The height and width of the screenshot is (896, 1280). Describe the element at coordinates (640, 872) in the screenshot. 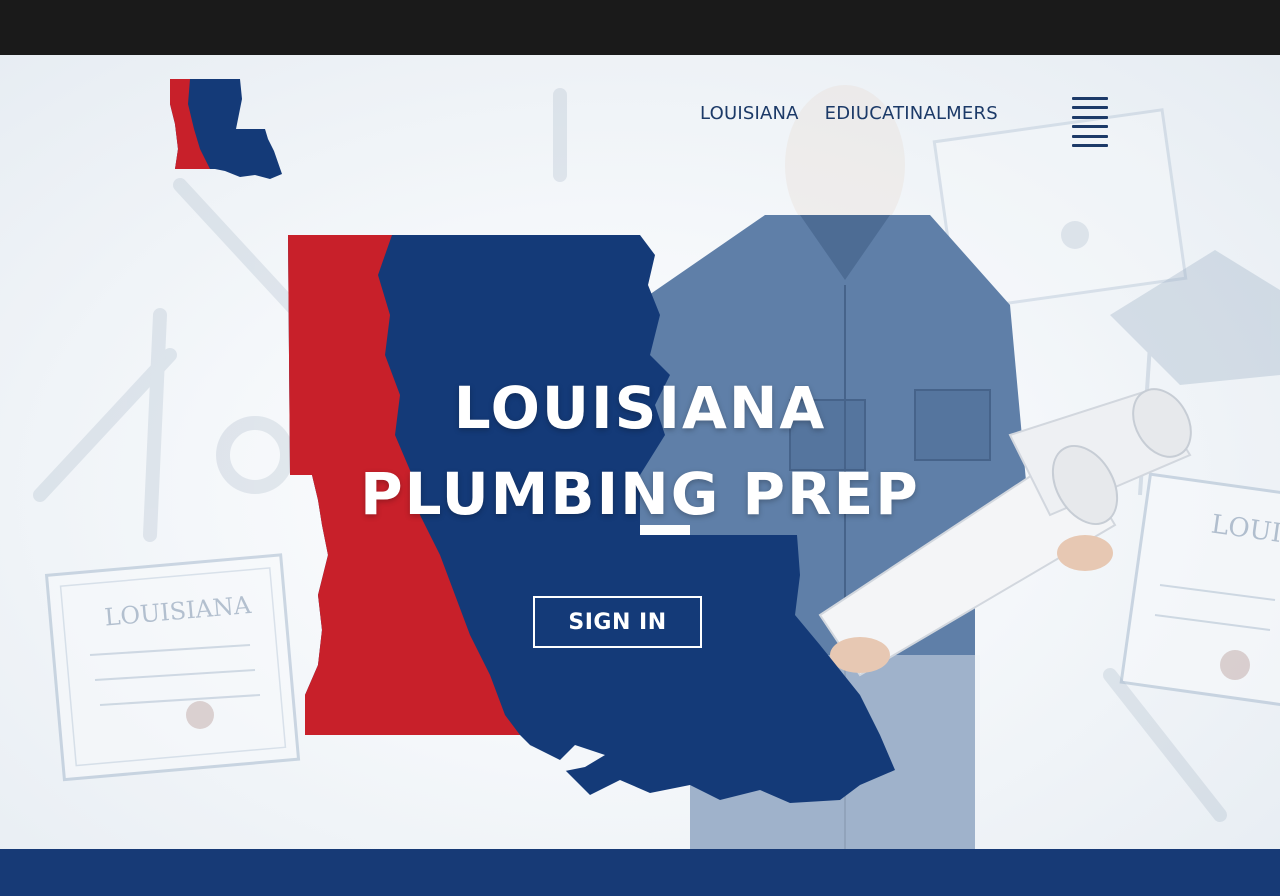

I see `footer-bar` at that location.